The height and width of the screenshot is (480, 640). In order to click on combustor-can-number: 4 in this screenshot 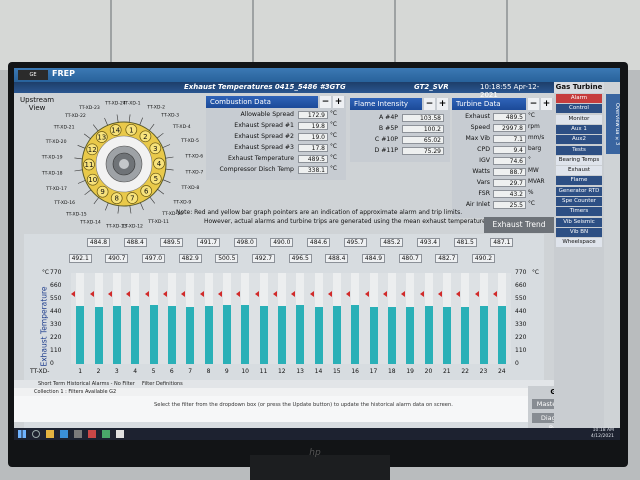, I will do `click(159, 164)`.